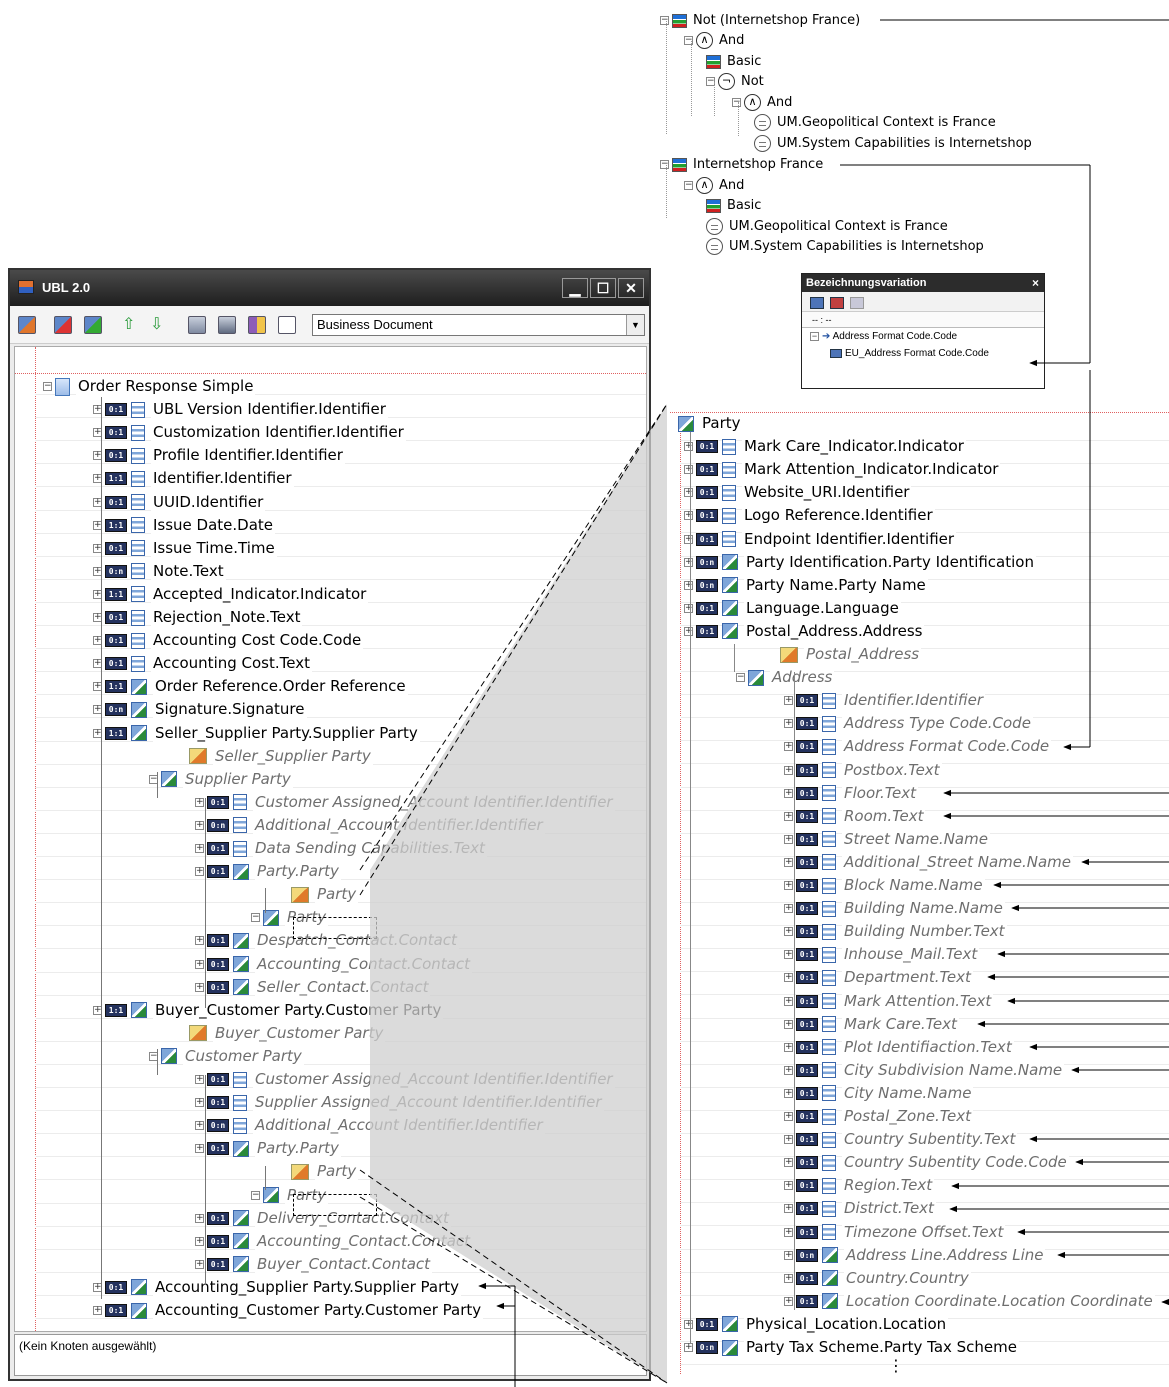 This screenshot has width=1169, height=1387. I want to click on context-tree-row: UM.System Capabilities is Internetshop, so click(894, 144).